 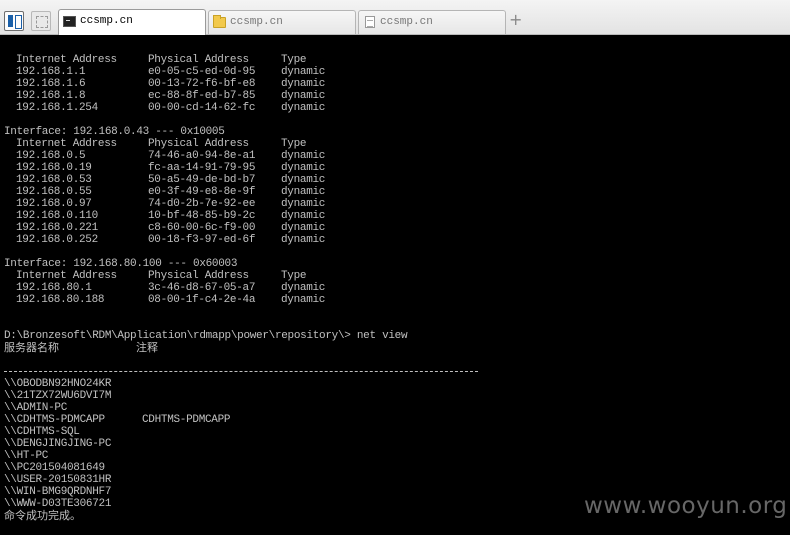 I want to click on mac-address: 10-bf-48-85-b9-2c, so click(x=202, y=216).